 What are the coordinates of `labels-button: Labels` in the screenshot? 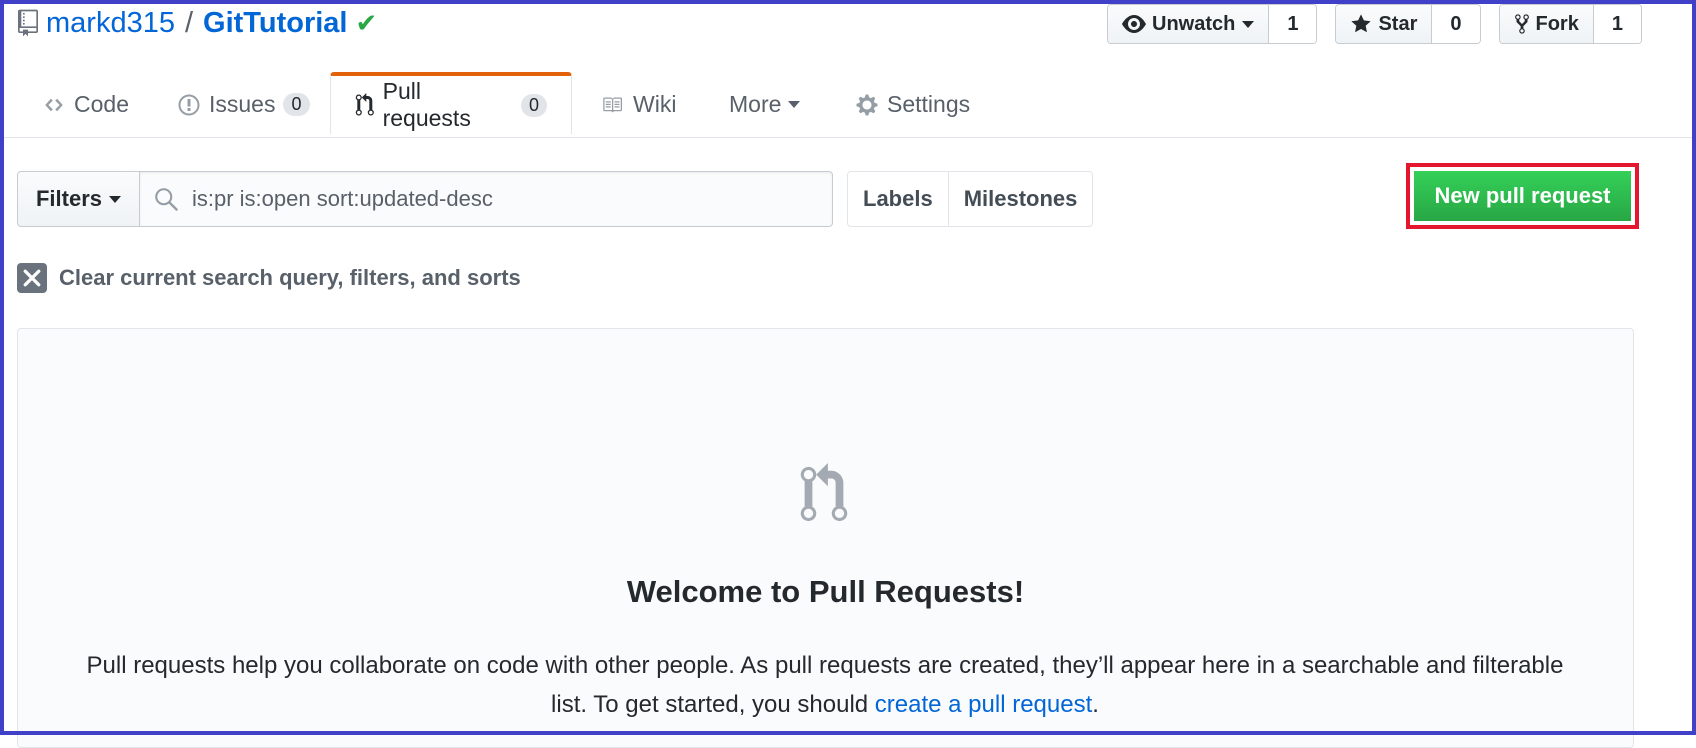 It's located at (898, 199).